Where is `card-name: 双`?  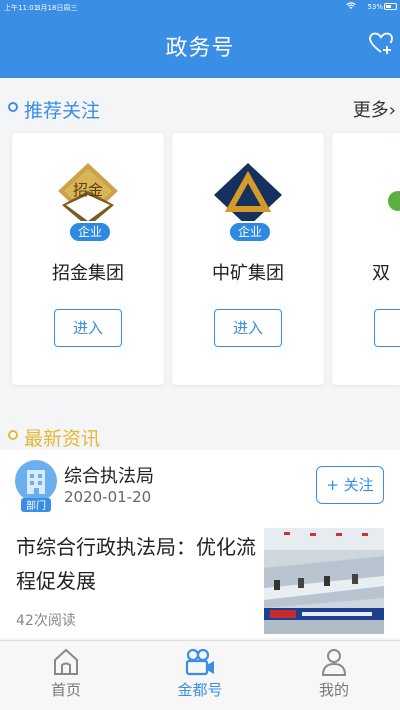
card-name: 双 is located at coordinates (381, 273).